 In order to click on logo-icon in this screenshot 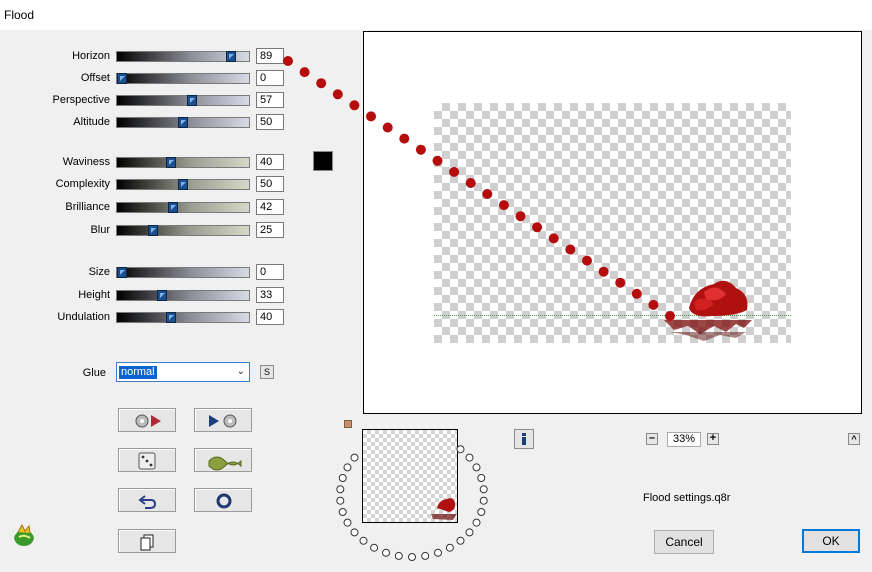, I will do `click(24, 536)`.